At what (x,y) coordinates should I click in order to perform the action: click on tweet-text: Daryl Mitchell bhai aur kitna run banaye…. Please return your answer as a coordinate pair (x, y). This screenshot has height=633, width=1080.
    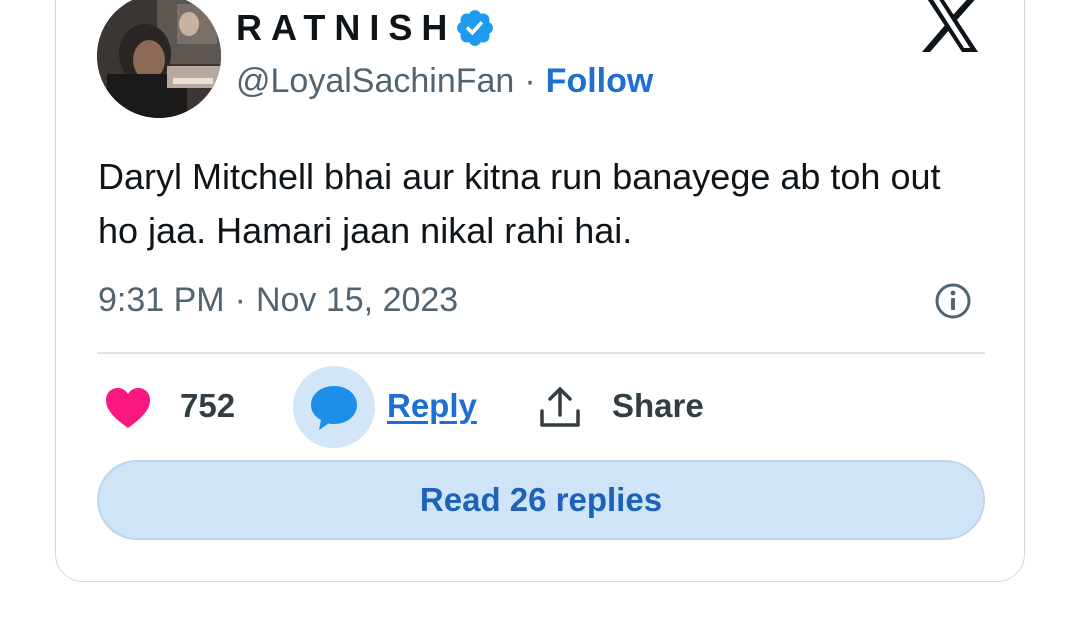
    Looking at the image, I should click on (519, 203).